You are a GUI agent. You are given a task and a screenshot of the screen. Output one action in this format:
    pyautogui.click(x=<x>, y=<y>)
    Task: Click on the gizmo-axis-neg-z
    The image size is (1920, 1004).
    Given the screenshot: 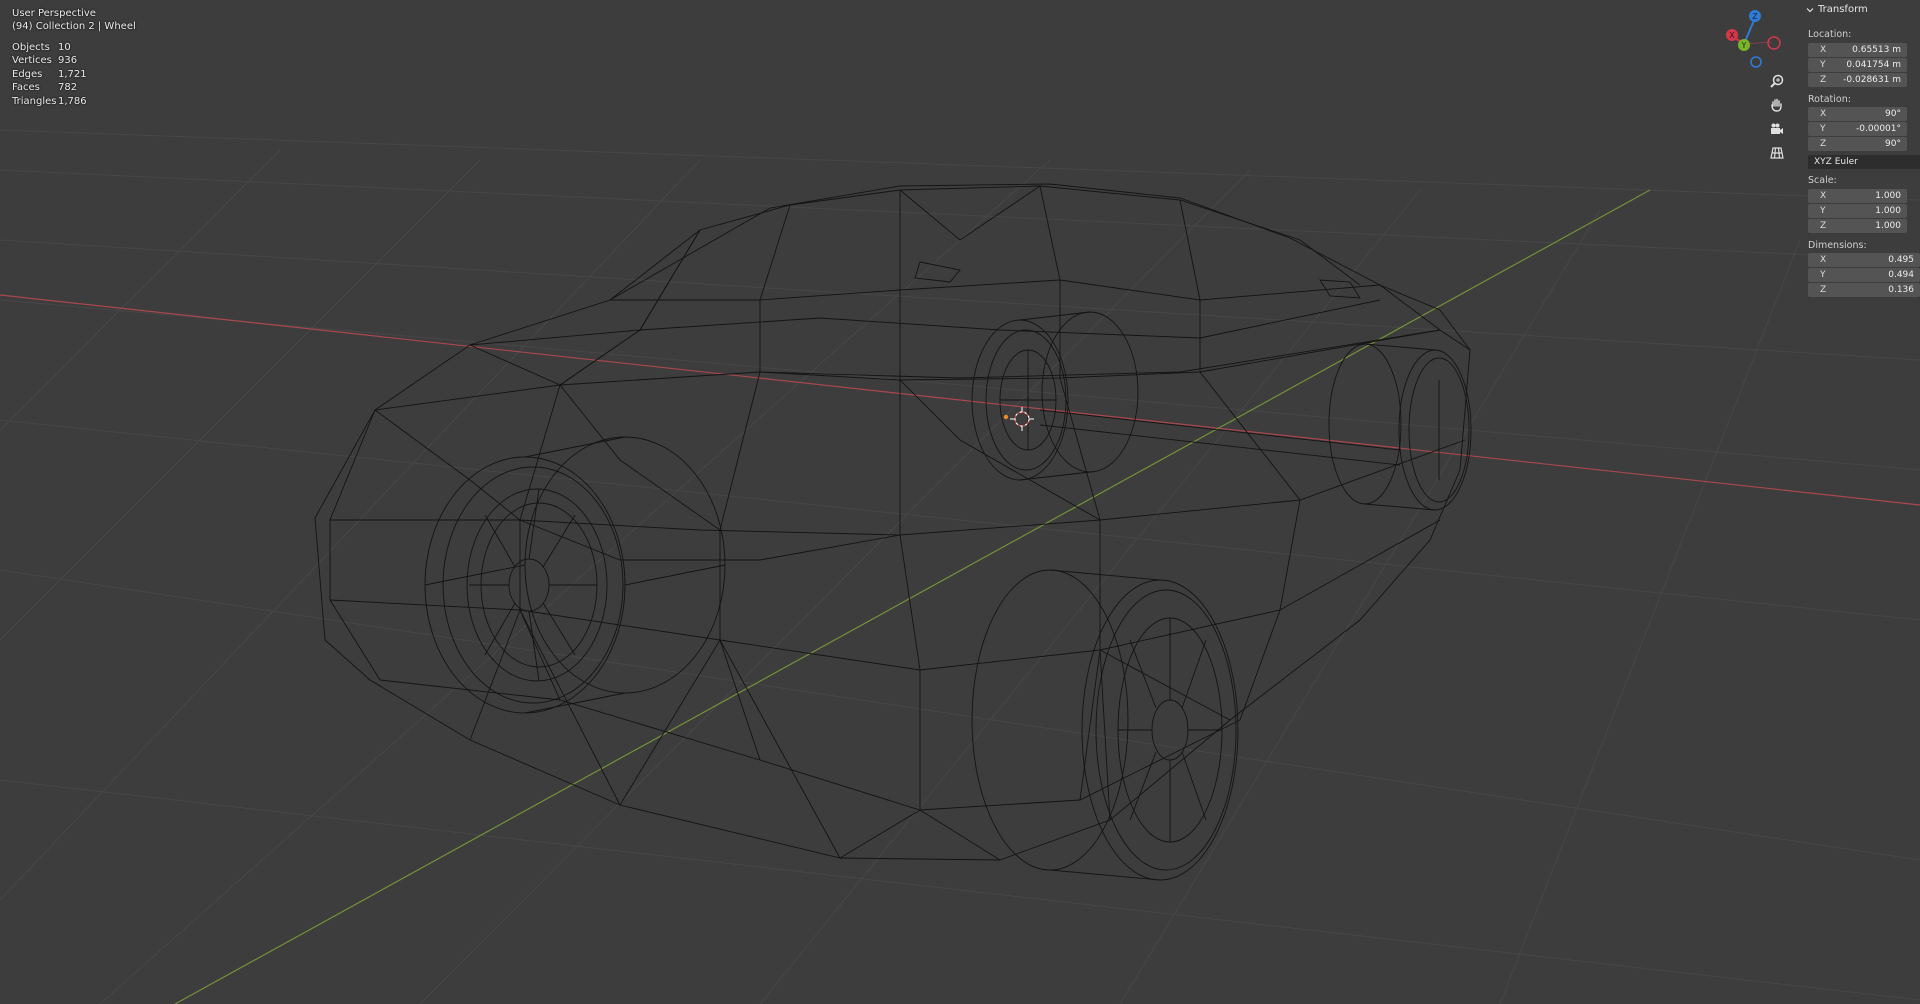 What is the action you would take?
    pyautogui.click(x=1756, y=62)
    